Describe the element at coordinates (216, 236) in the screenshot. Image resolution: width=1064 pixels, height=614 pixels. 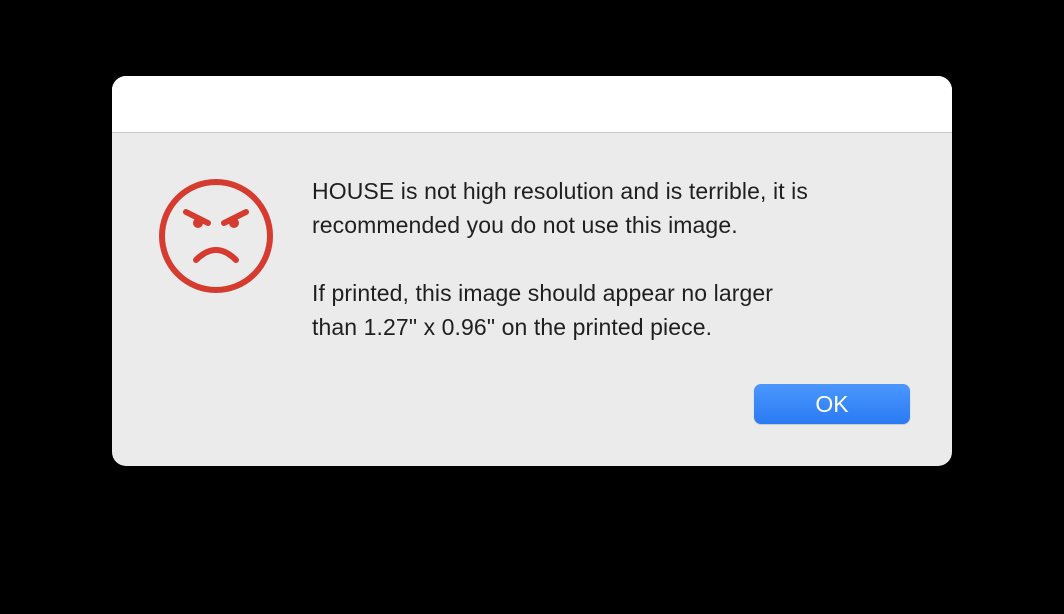
I see `angry-face-icon` at that location.